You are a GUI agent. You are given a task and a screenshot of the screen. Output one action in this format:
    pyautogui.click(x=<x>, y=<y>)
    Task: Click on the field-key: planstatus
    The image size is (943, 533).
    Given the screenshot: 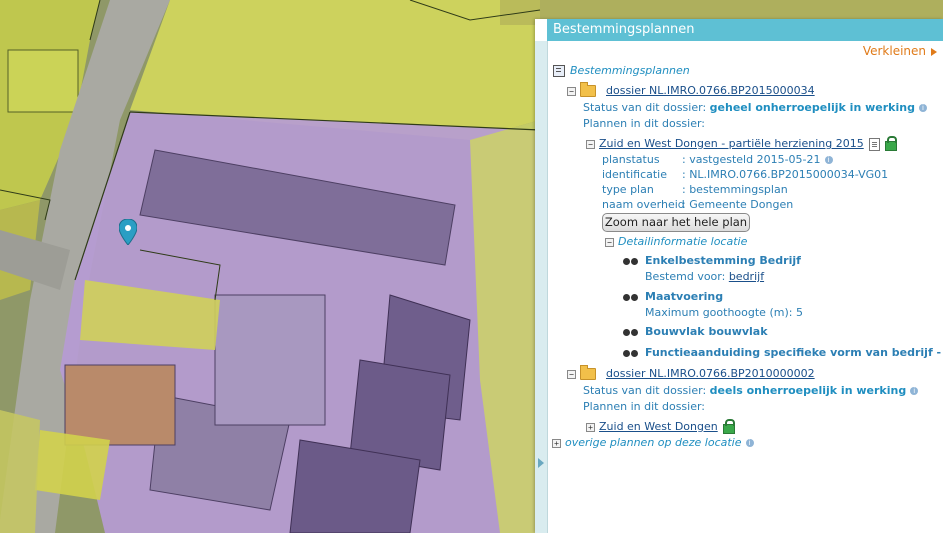 What is the action you would take?
    pyautogui.click(x=631, y=159)
    